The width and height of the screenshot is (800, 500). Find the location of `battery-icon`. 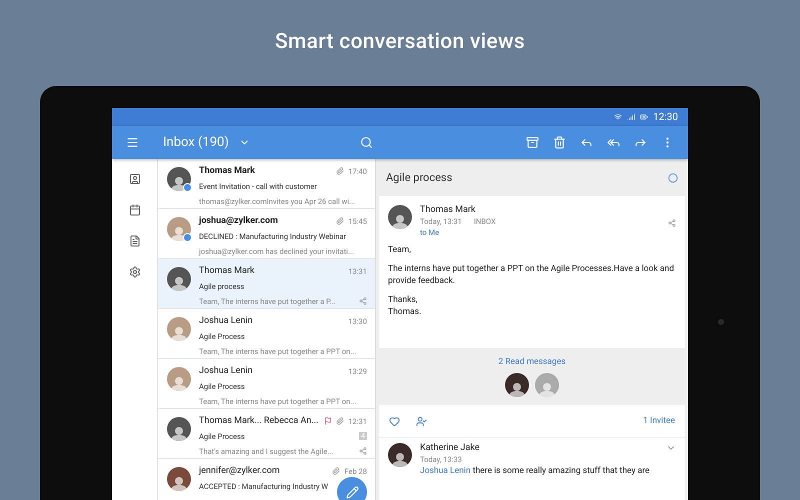

battery-icon is located at coordinates (644, 117).